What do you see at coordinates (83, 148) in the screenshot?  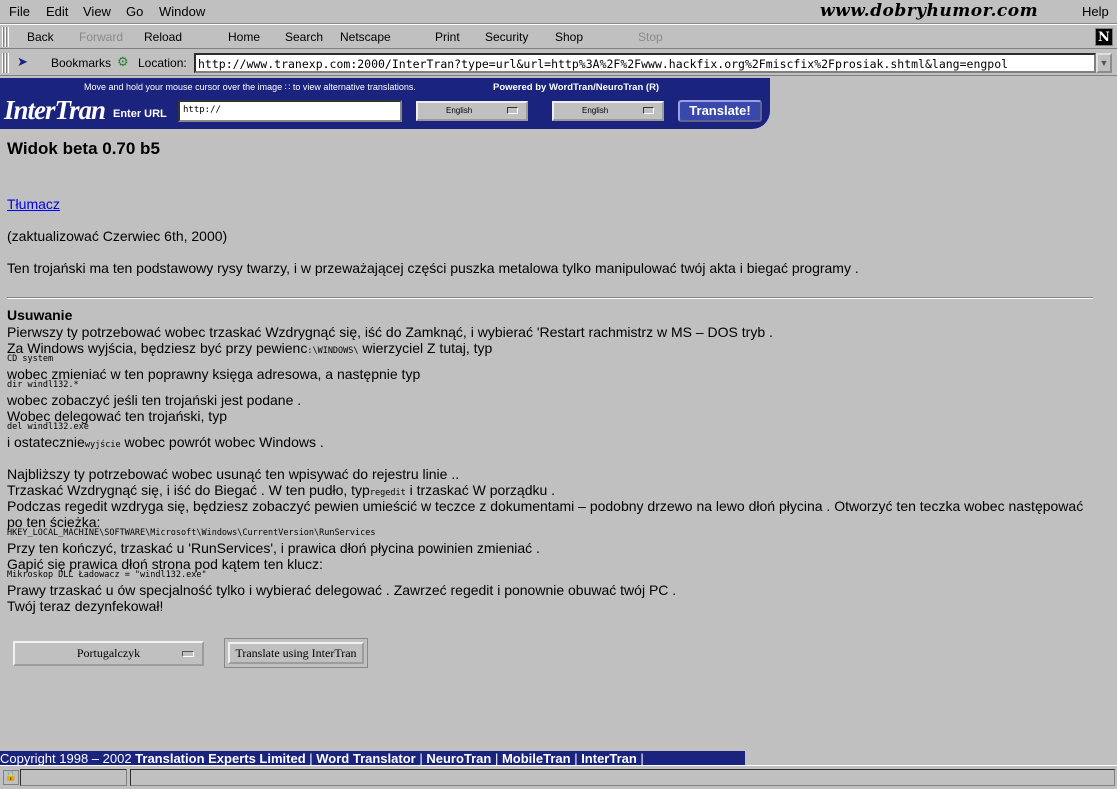 I see `page-title: Widok beta 0.70 b5` at bounding box center [83, 148].